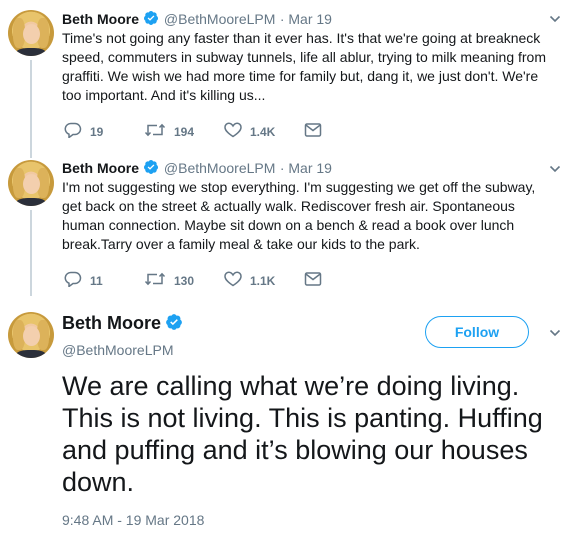 The height and width of the screenshot is (540, 565). What do you see at coordinates (184, 131) in the screenshot?
I see `retweet-count: 194` at bounding box center [184, 131].